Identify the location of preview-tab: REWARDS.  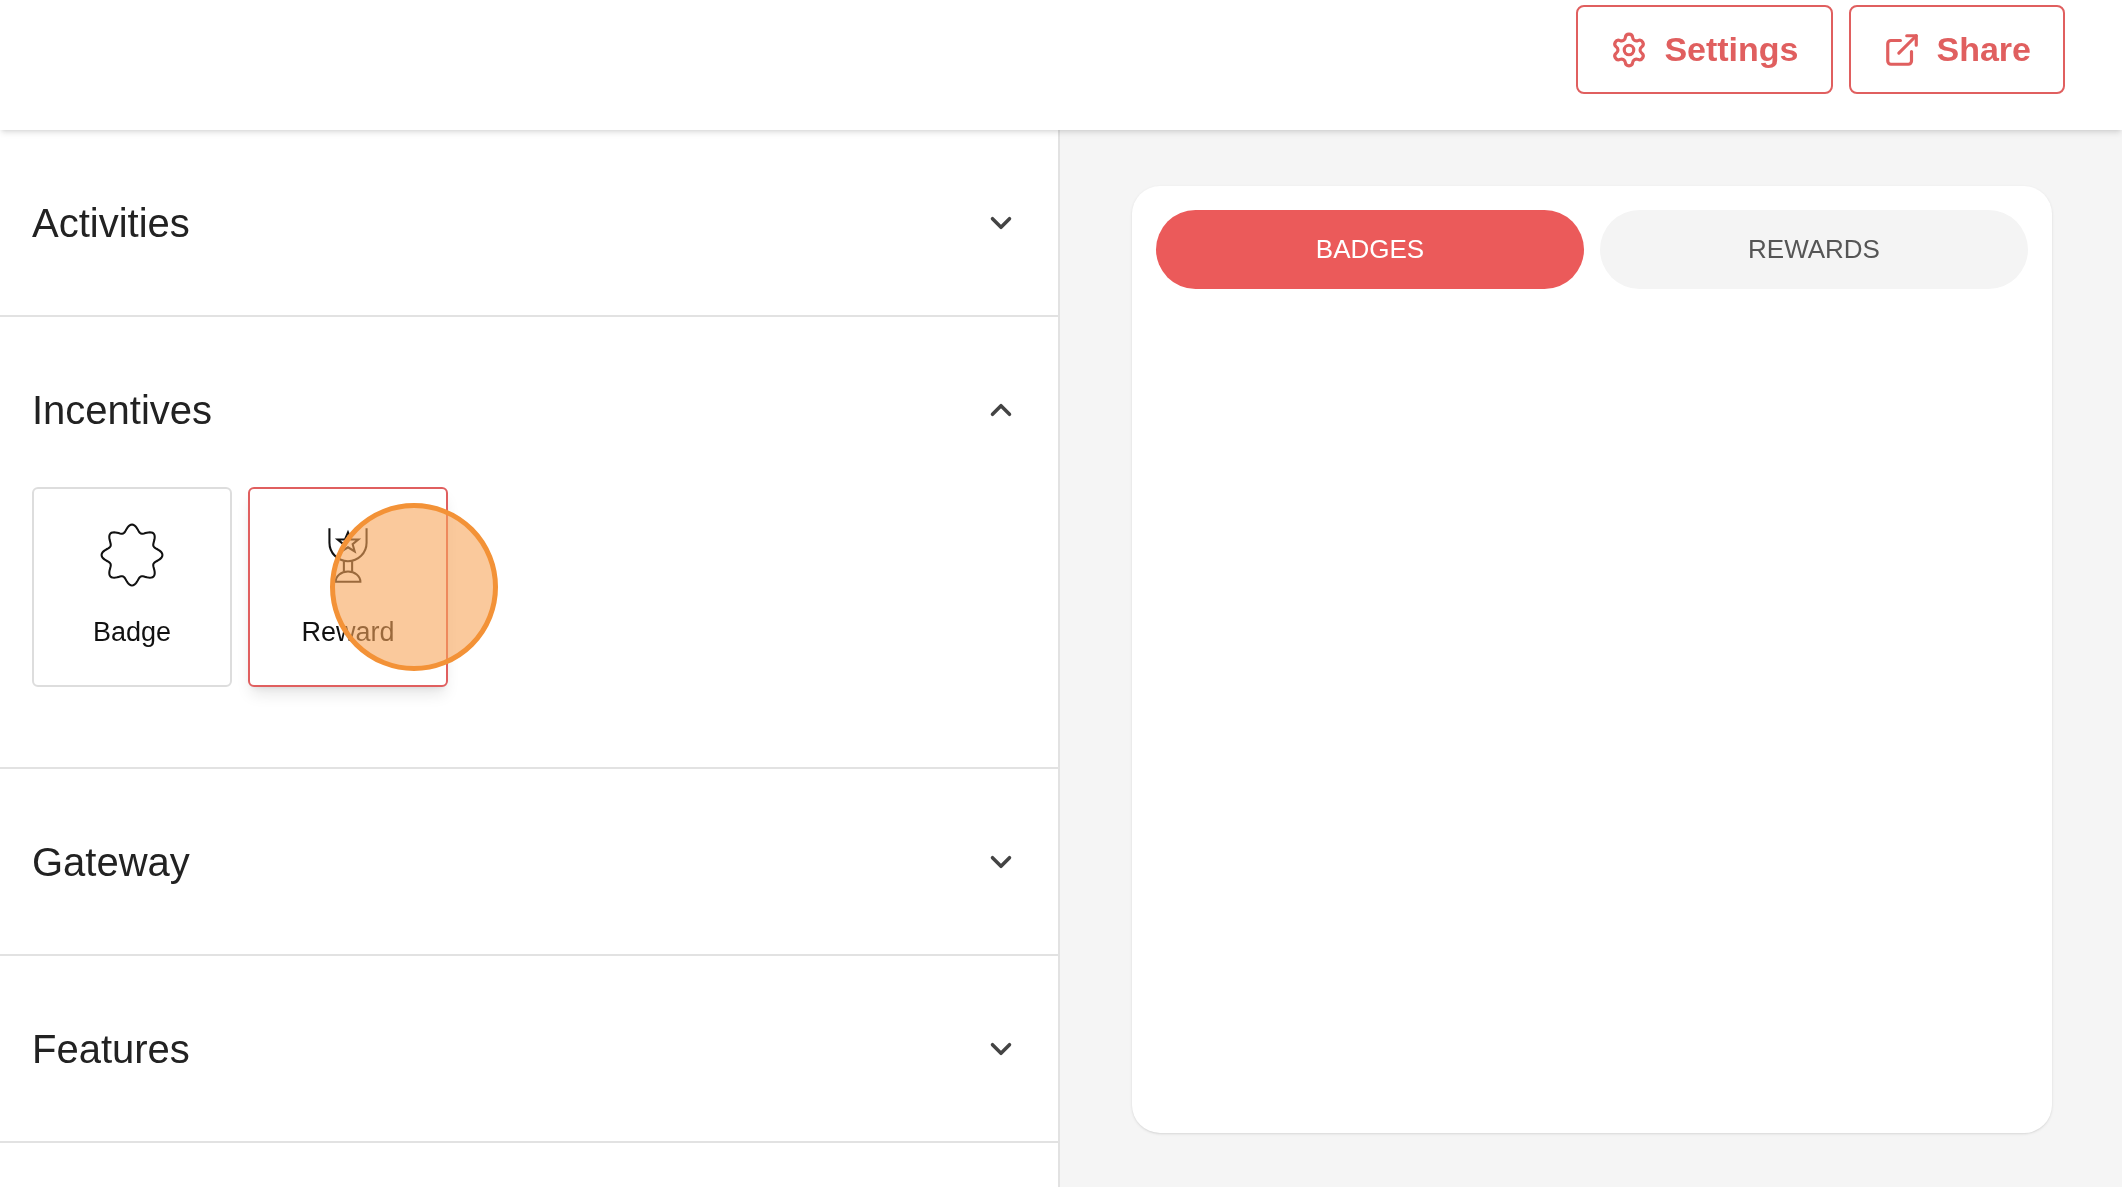
(1814, 249).